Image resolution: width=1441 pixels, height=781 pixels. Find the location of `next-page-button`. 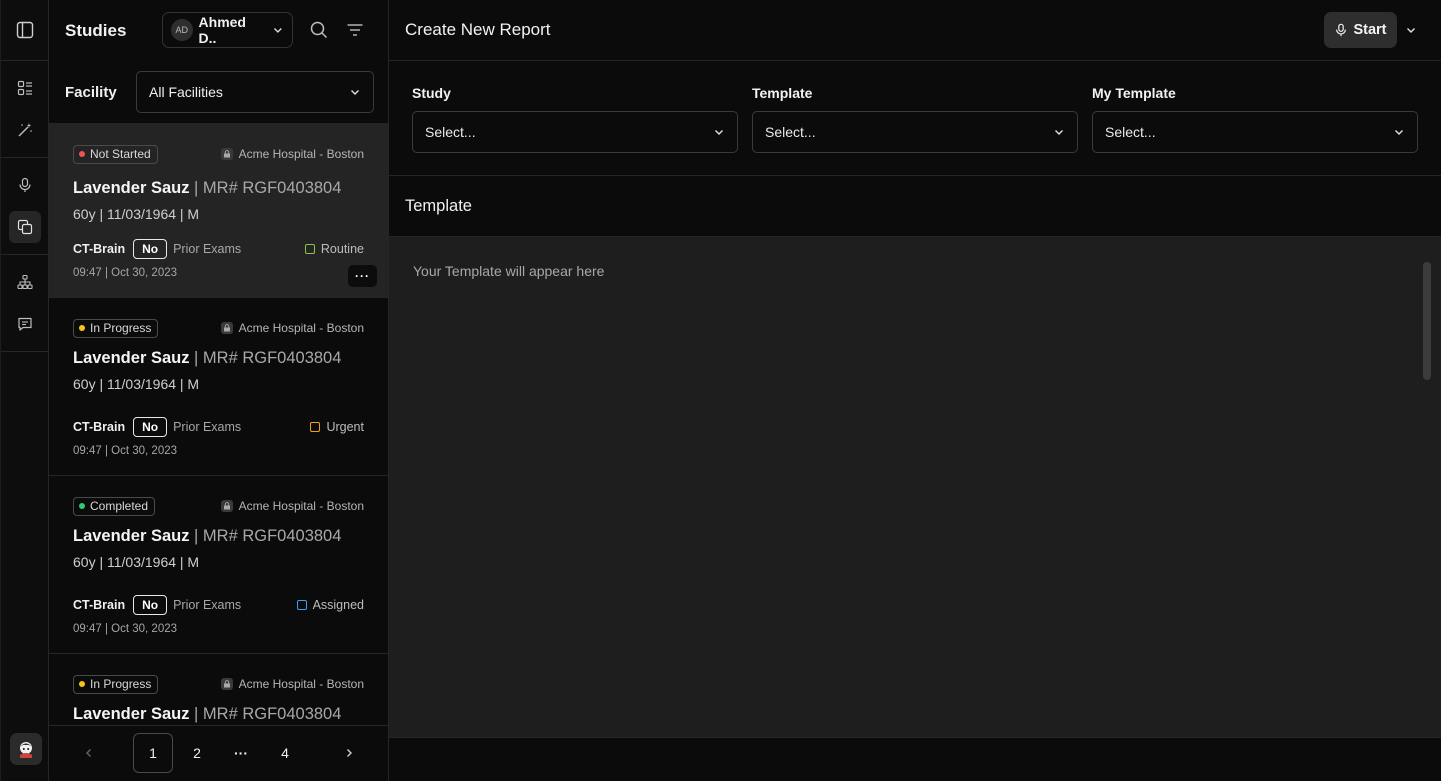

next-page-button is located at coordinates (349, 753).